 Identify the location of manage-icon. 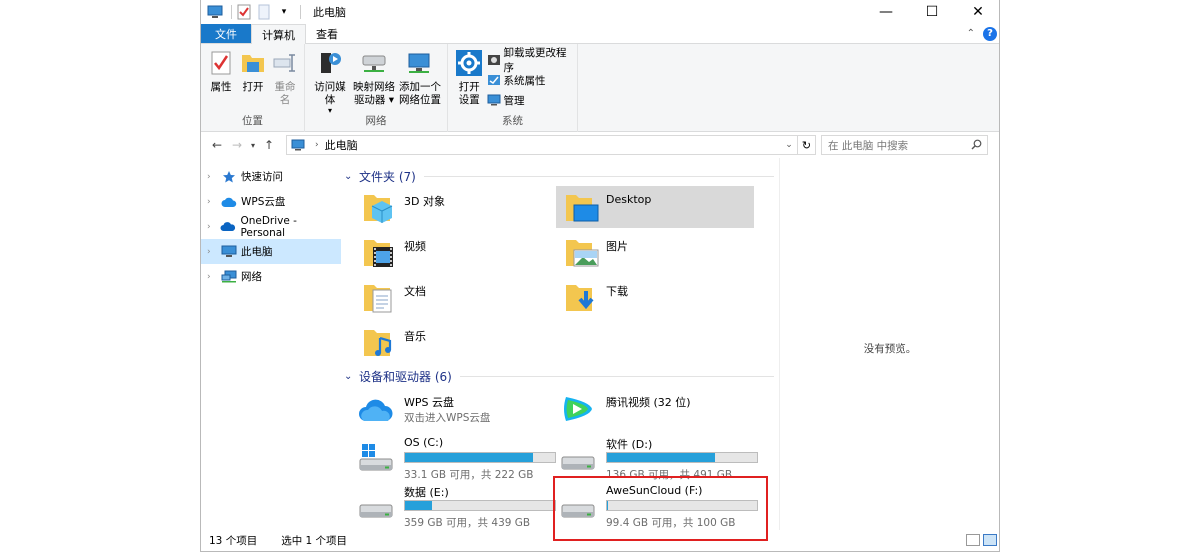
(494, 100).